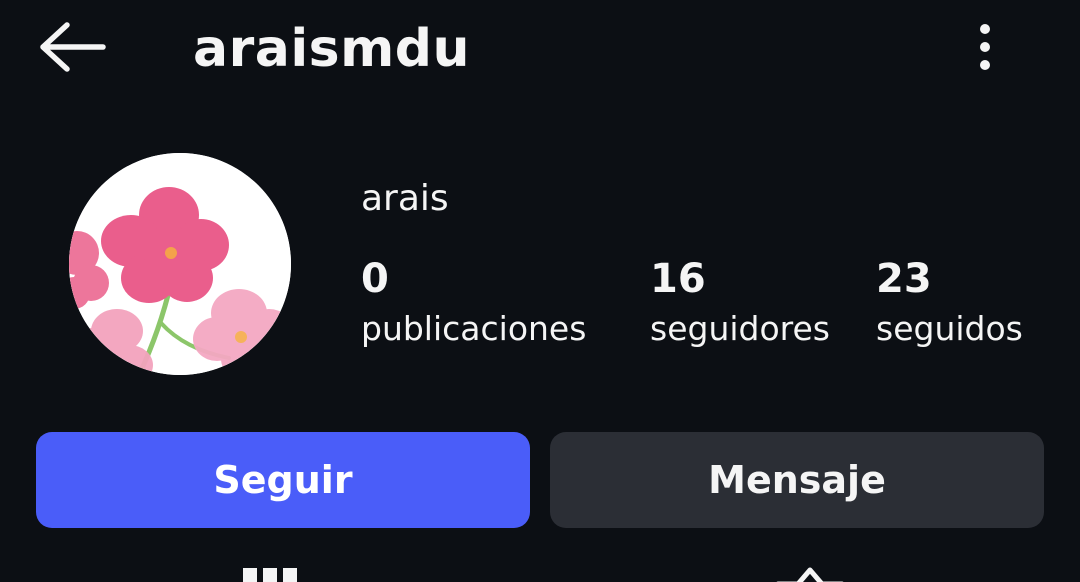  Describe the element at coordinates (474, 328) in the screenshot. I see `posts-count-label: publicaciones` at that location.